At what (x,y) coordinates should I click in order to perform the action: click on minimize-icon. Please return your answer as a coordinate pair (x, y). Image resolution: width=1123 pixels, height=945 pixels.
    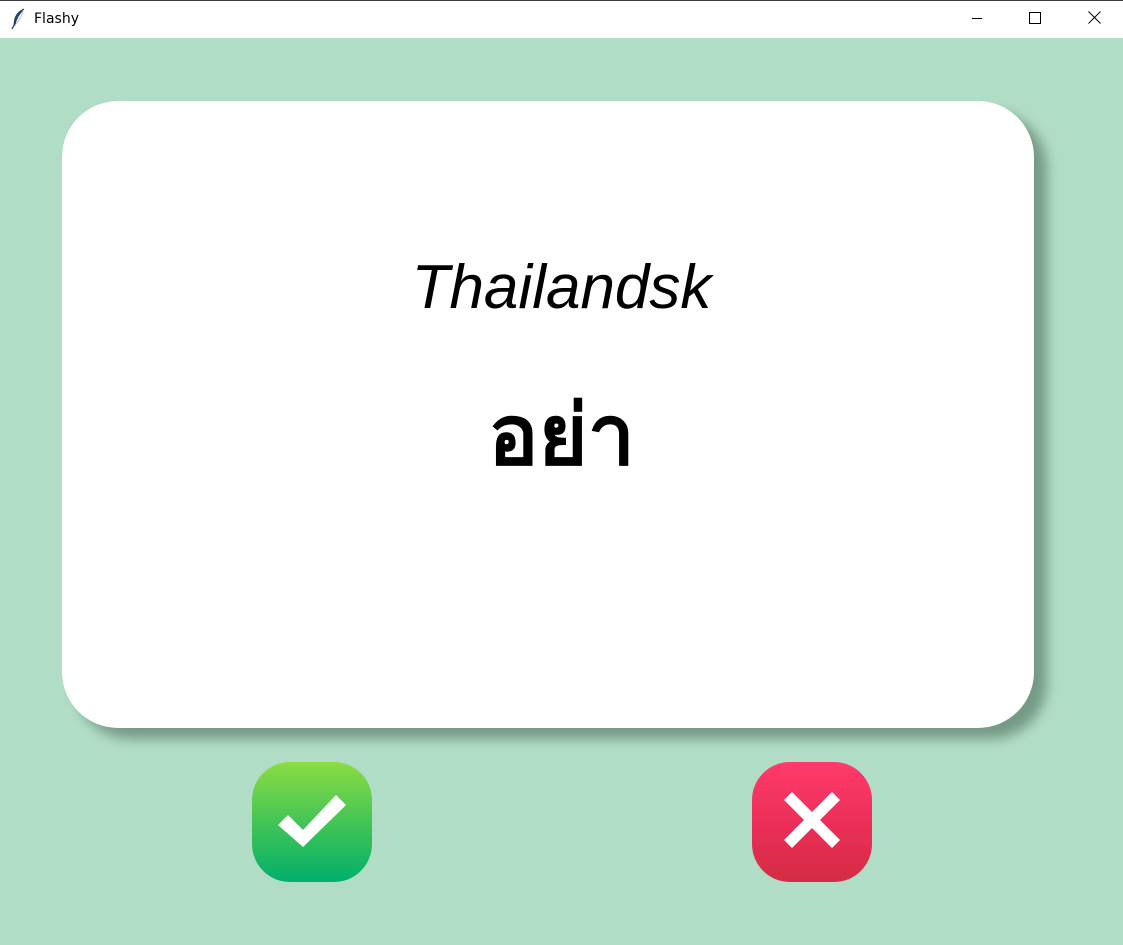
    Looking at the image, I should click on (977, 20).